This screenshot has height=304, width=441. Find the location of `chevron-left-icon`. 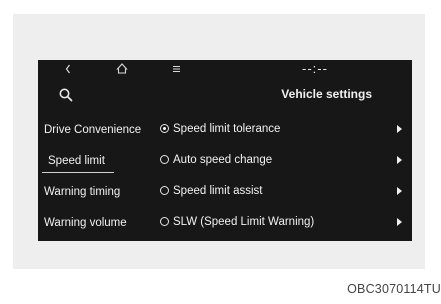

chevron-left-icon is located at coordinates (68, 69).